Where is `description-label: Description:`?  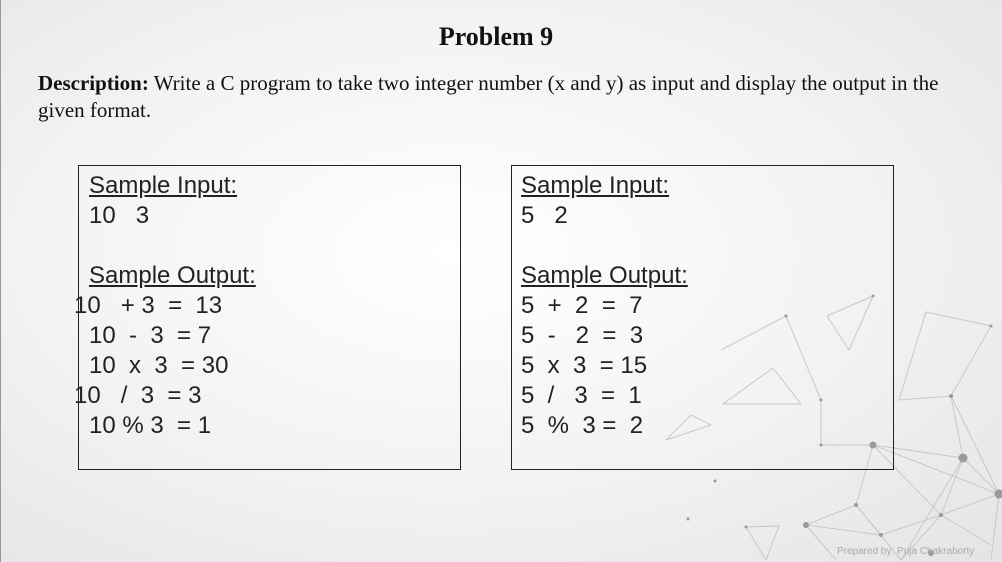
description-label: Description: is located at coordinates (93, 83).